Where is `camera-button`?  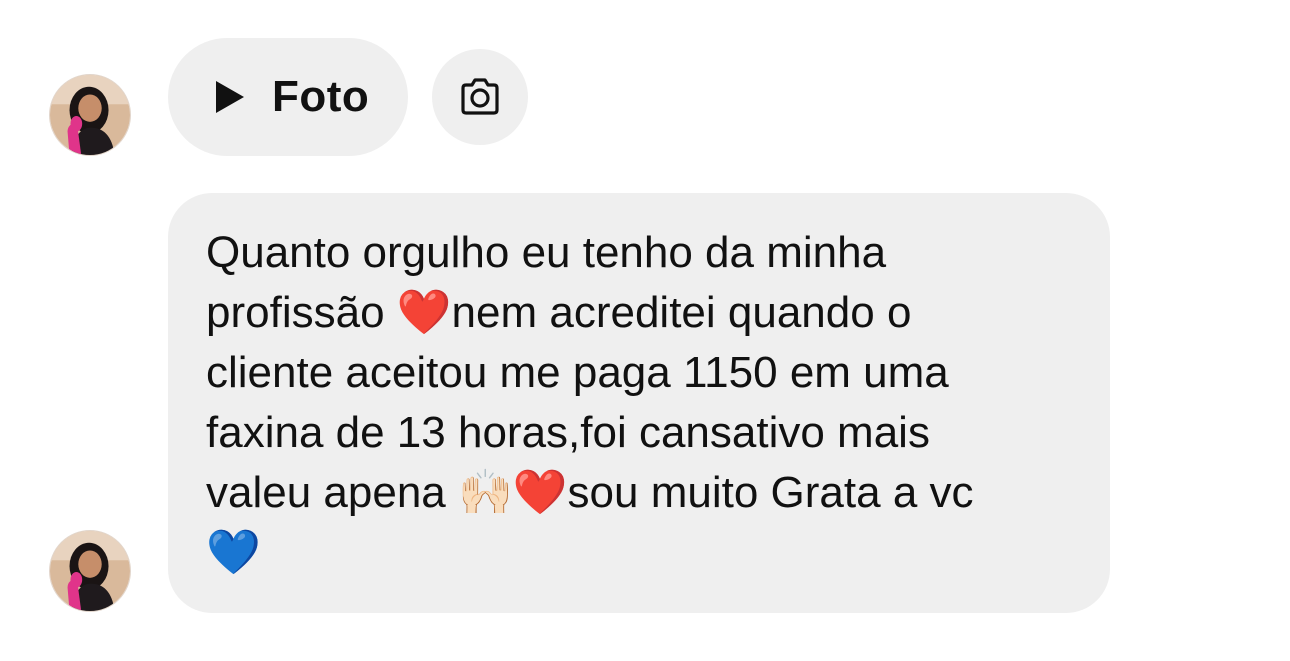
camera-button is located at coordinates (480, 97).